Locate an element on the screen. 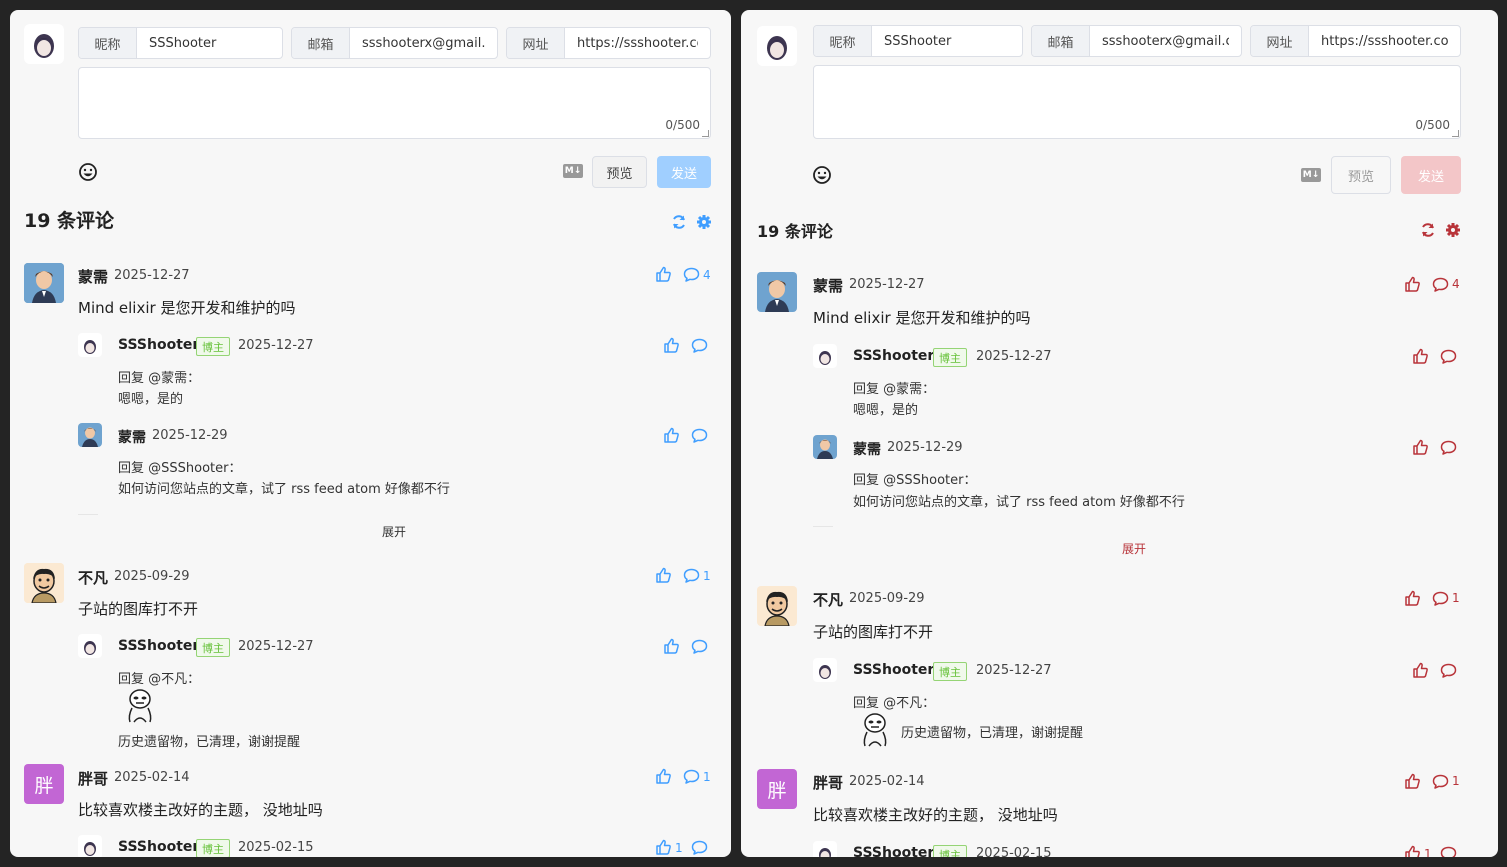  website-label: 网址 is located at coordinates (536, 43).